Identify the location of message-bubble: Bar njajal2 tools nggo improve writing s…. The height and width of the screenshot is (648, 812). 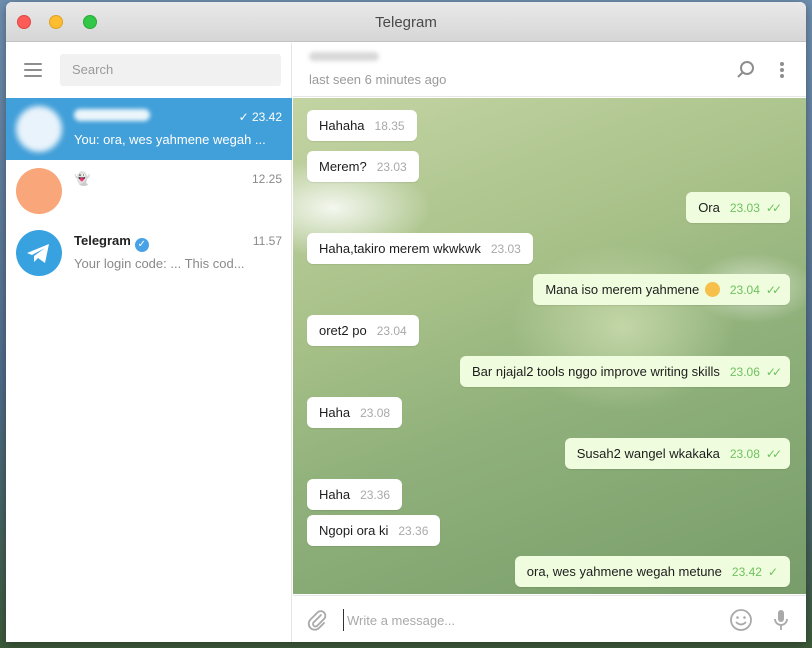
(625, 371).